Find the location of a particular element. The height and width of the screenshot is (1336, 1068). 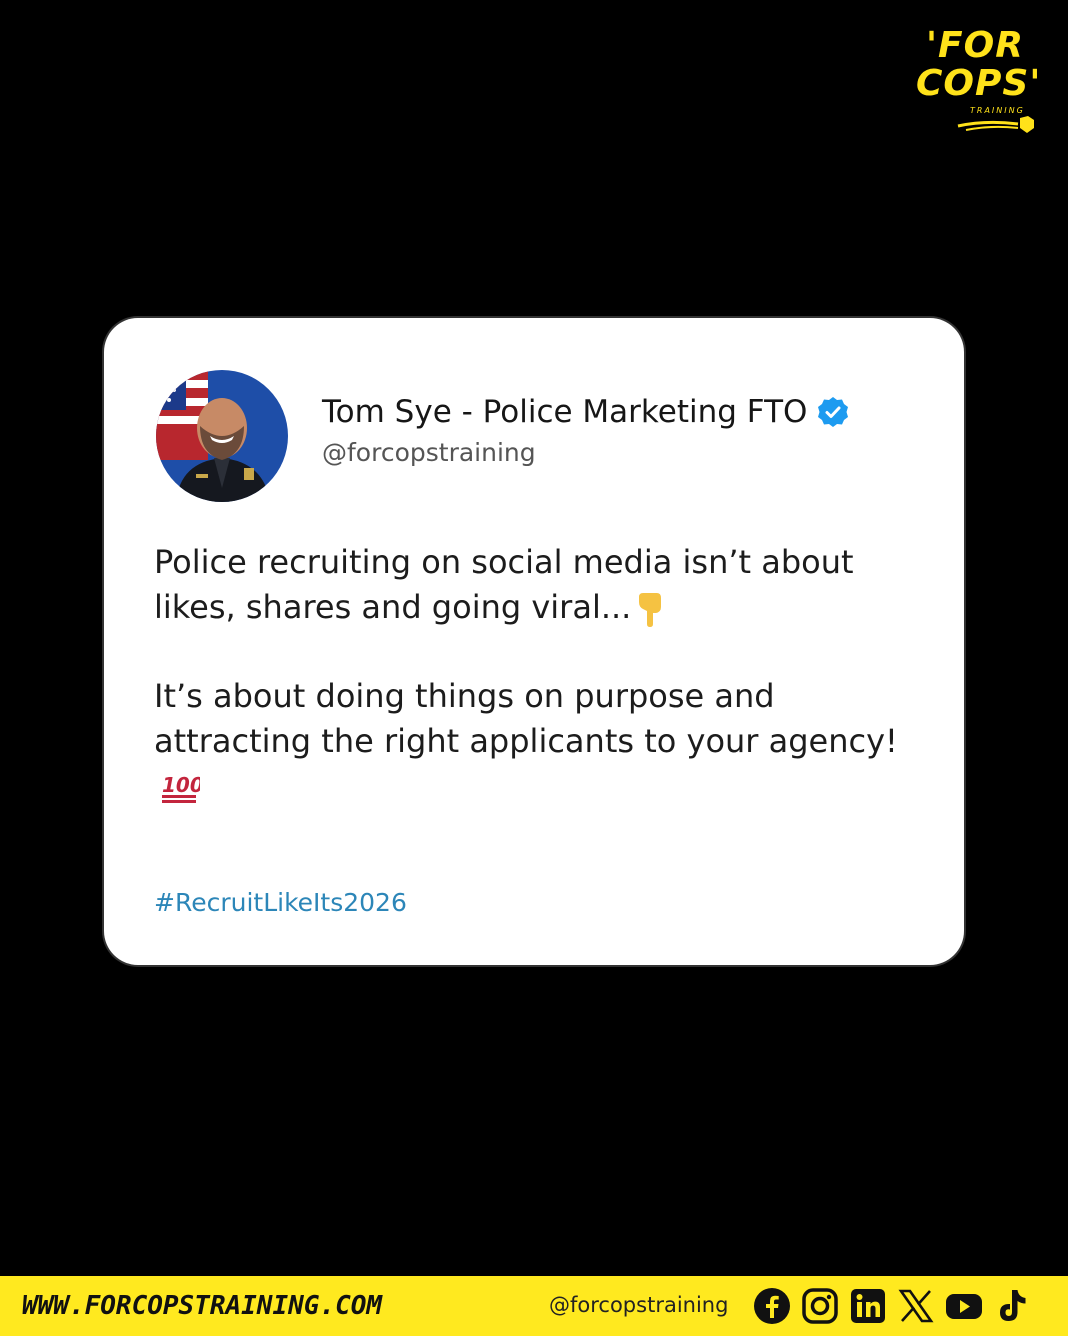

avatar is located at coordinates (222, 436).